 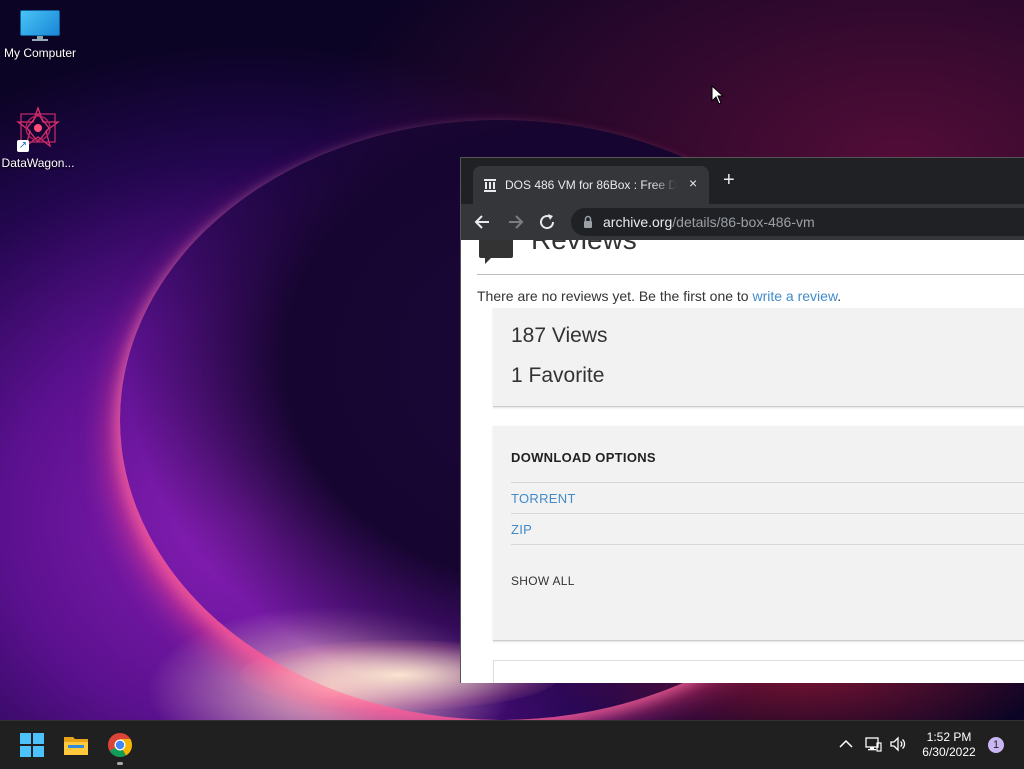 What do you see at coordinates (512, 744) in the screenshot?
I see `taskbar: 1:52 PM 6/30/2022 1` at bounding box center [512, 744].